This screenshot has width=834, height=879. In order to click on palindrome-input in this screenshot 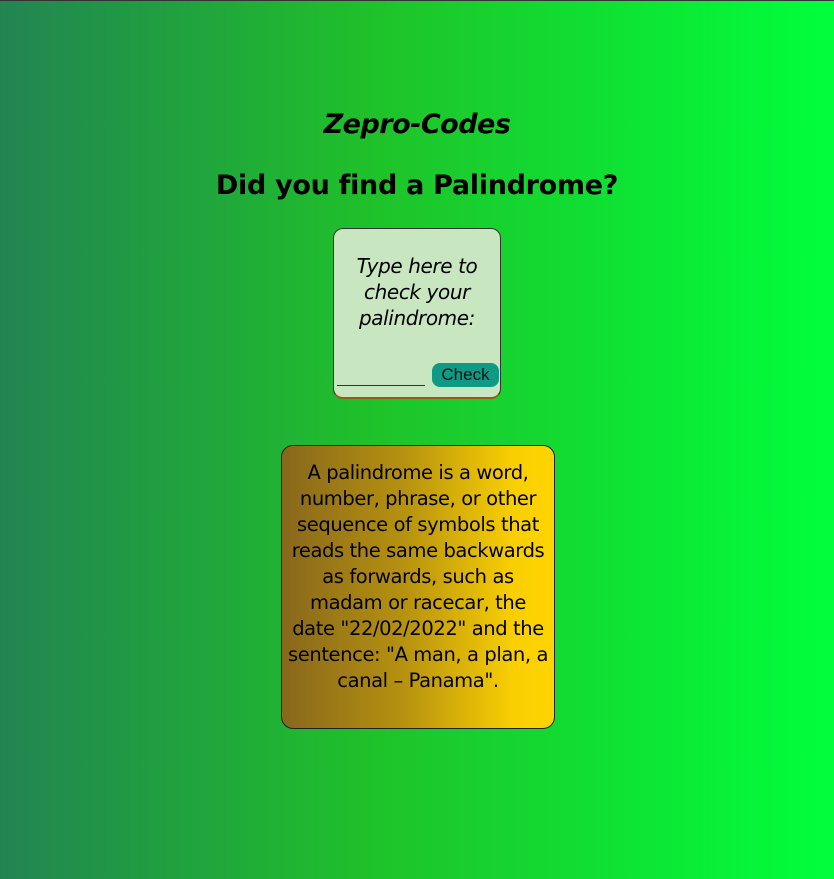, I will do `click(381, 376)`.